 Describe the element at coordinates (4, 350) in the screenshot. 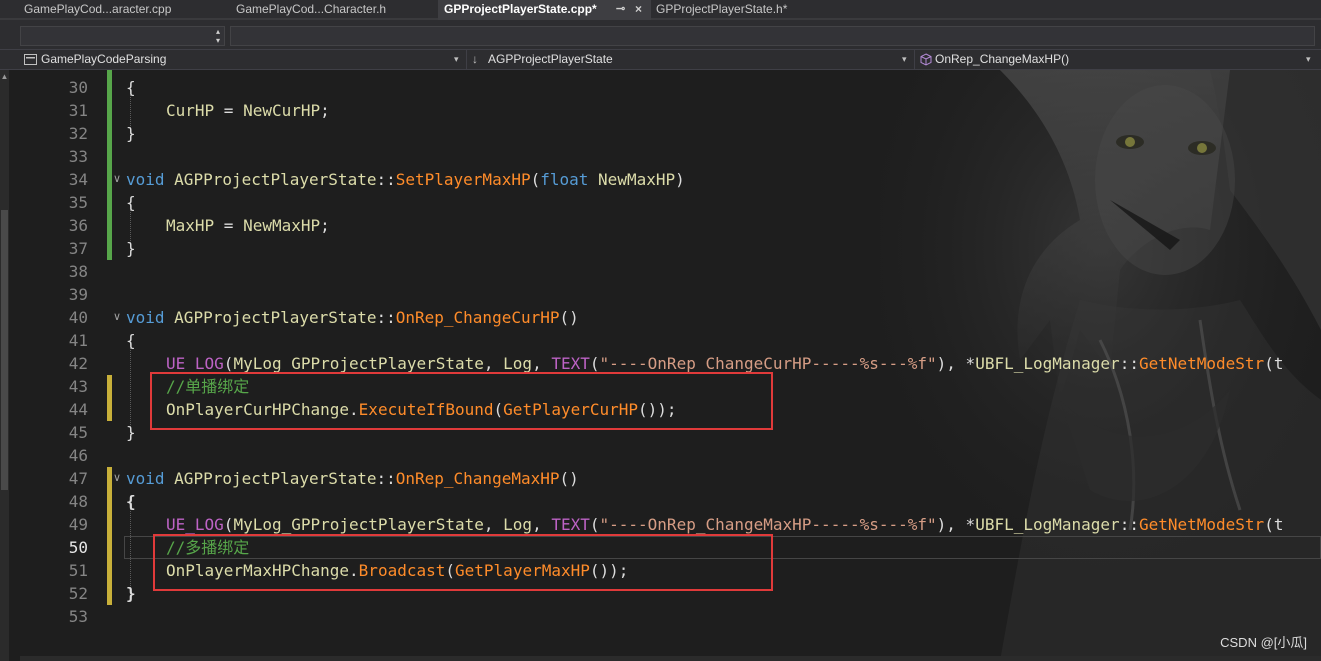

I see `scrollbar-thumb` at that location.